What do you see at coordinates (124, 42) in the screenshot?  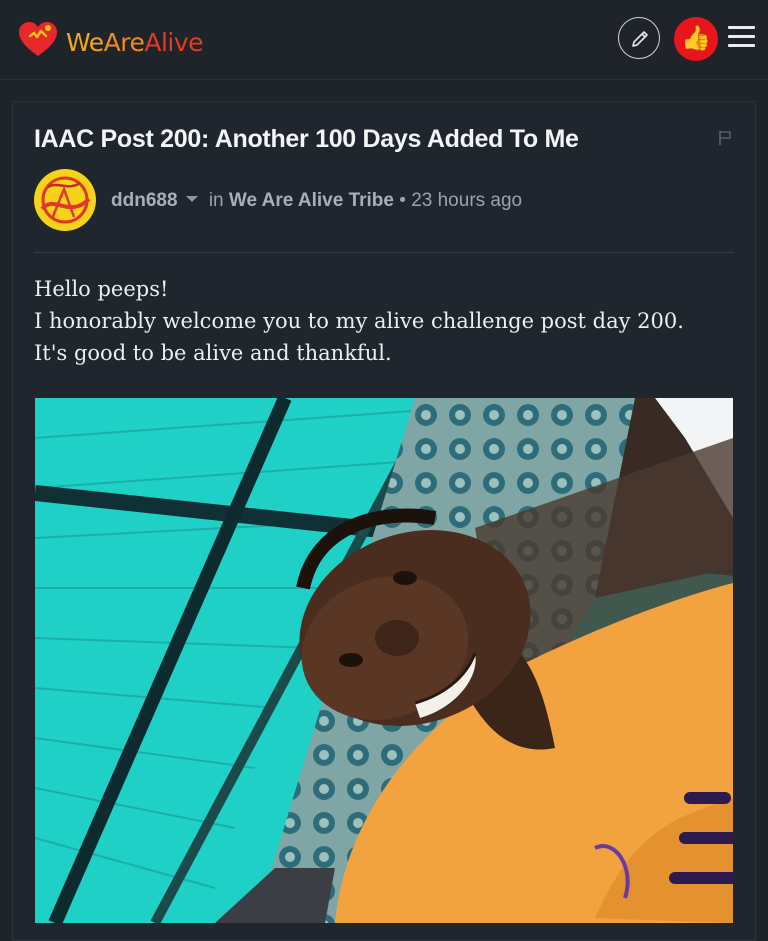 I see `logo-text-are: Are` at bounding box center [124, 42].